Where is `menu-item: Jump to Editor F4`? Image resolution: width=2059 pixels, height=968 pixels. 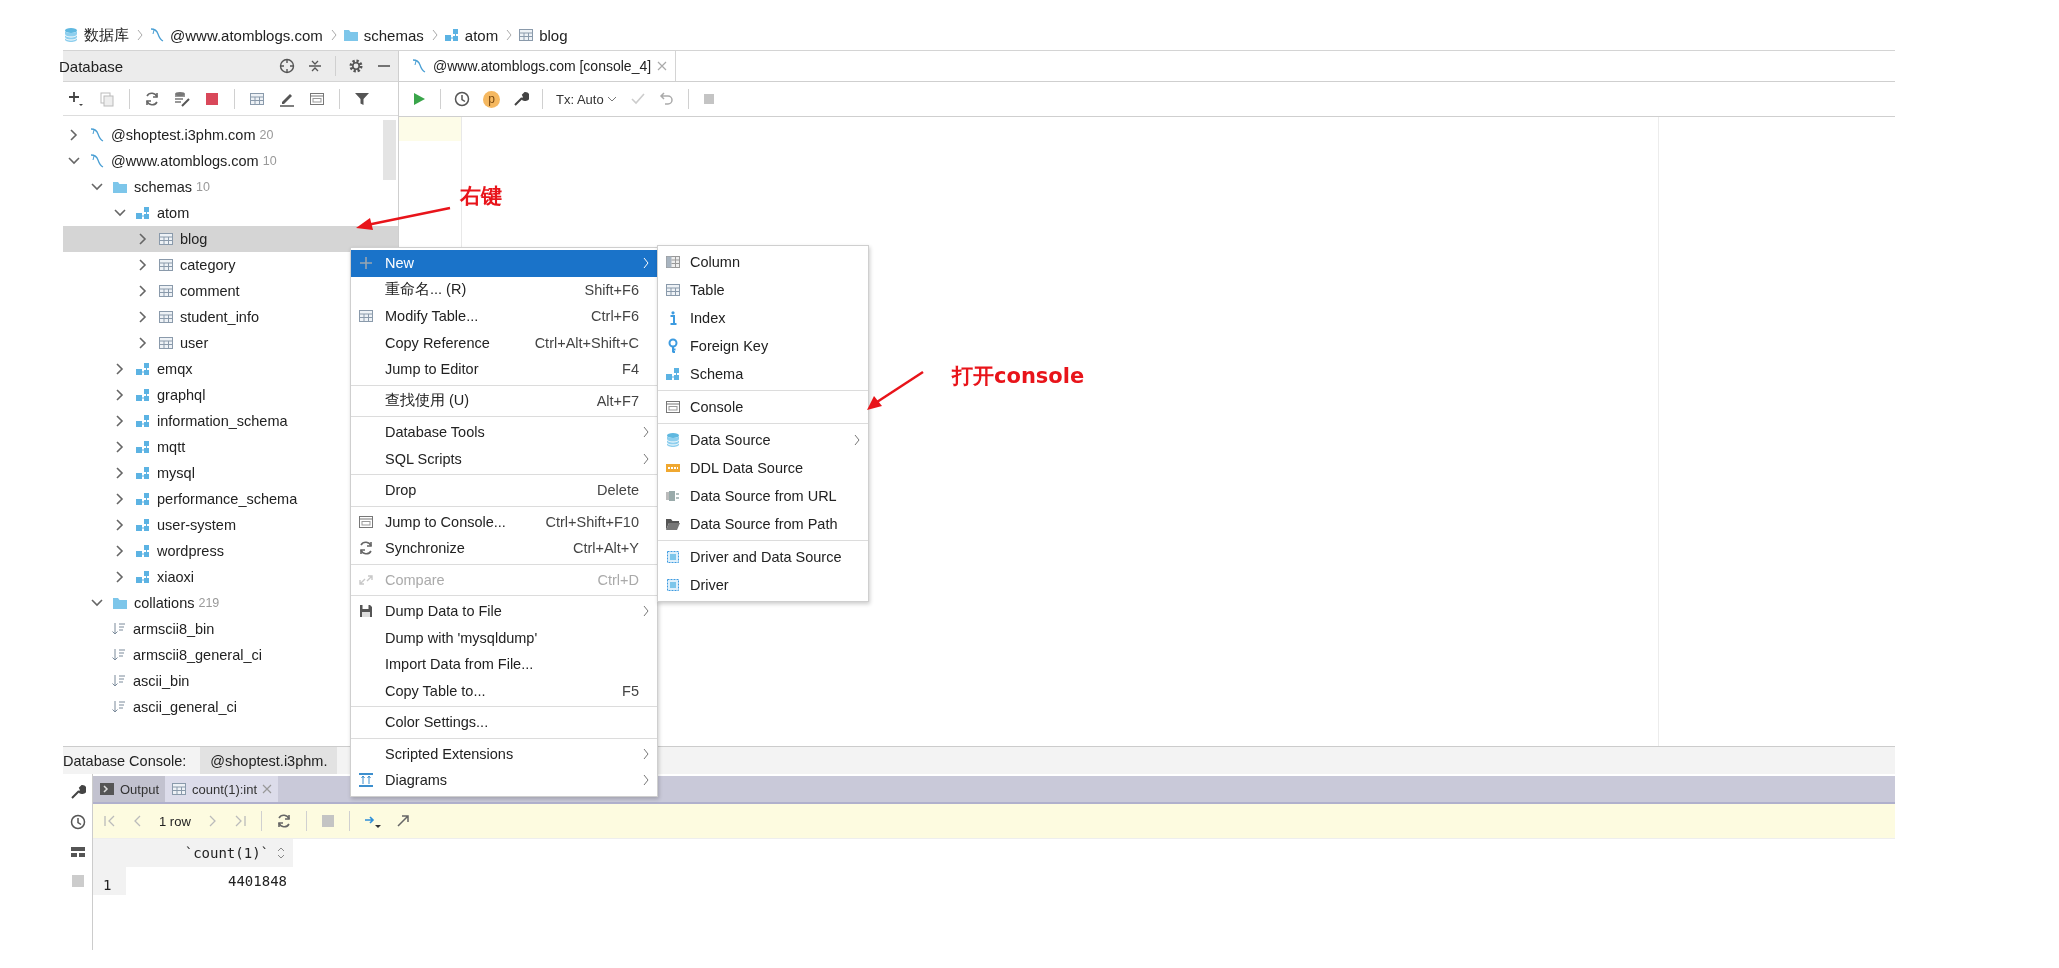
menu-item: Jump to Editor F4 is located at coordinates (504, 369).